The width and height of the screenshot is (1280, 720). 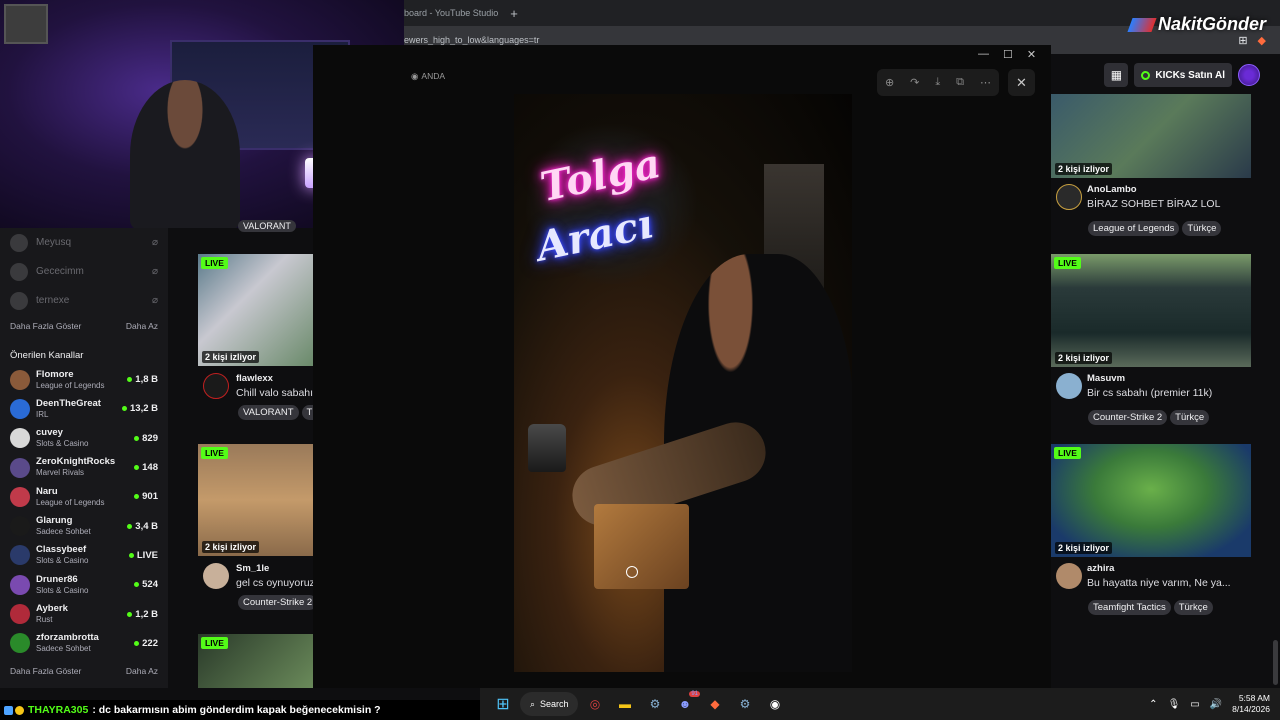 What do you see at coordinates (1174, 704) in the screenshot?
I see `microphone-icon: 🎙` at bounding box center [1174, 704].